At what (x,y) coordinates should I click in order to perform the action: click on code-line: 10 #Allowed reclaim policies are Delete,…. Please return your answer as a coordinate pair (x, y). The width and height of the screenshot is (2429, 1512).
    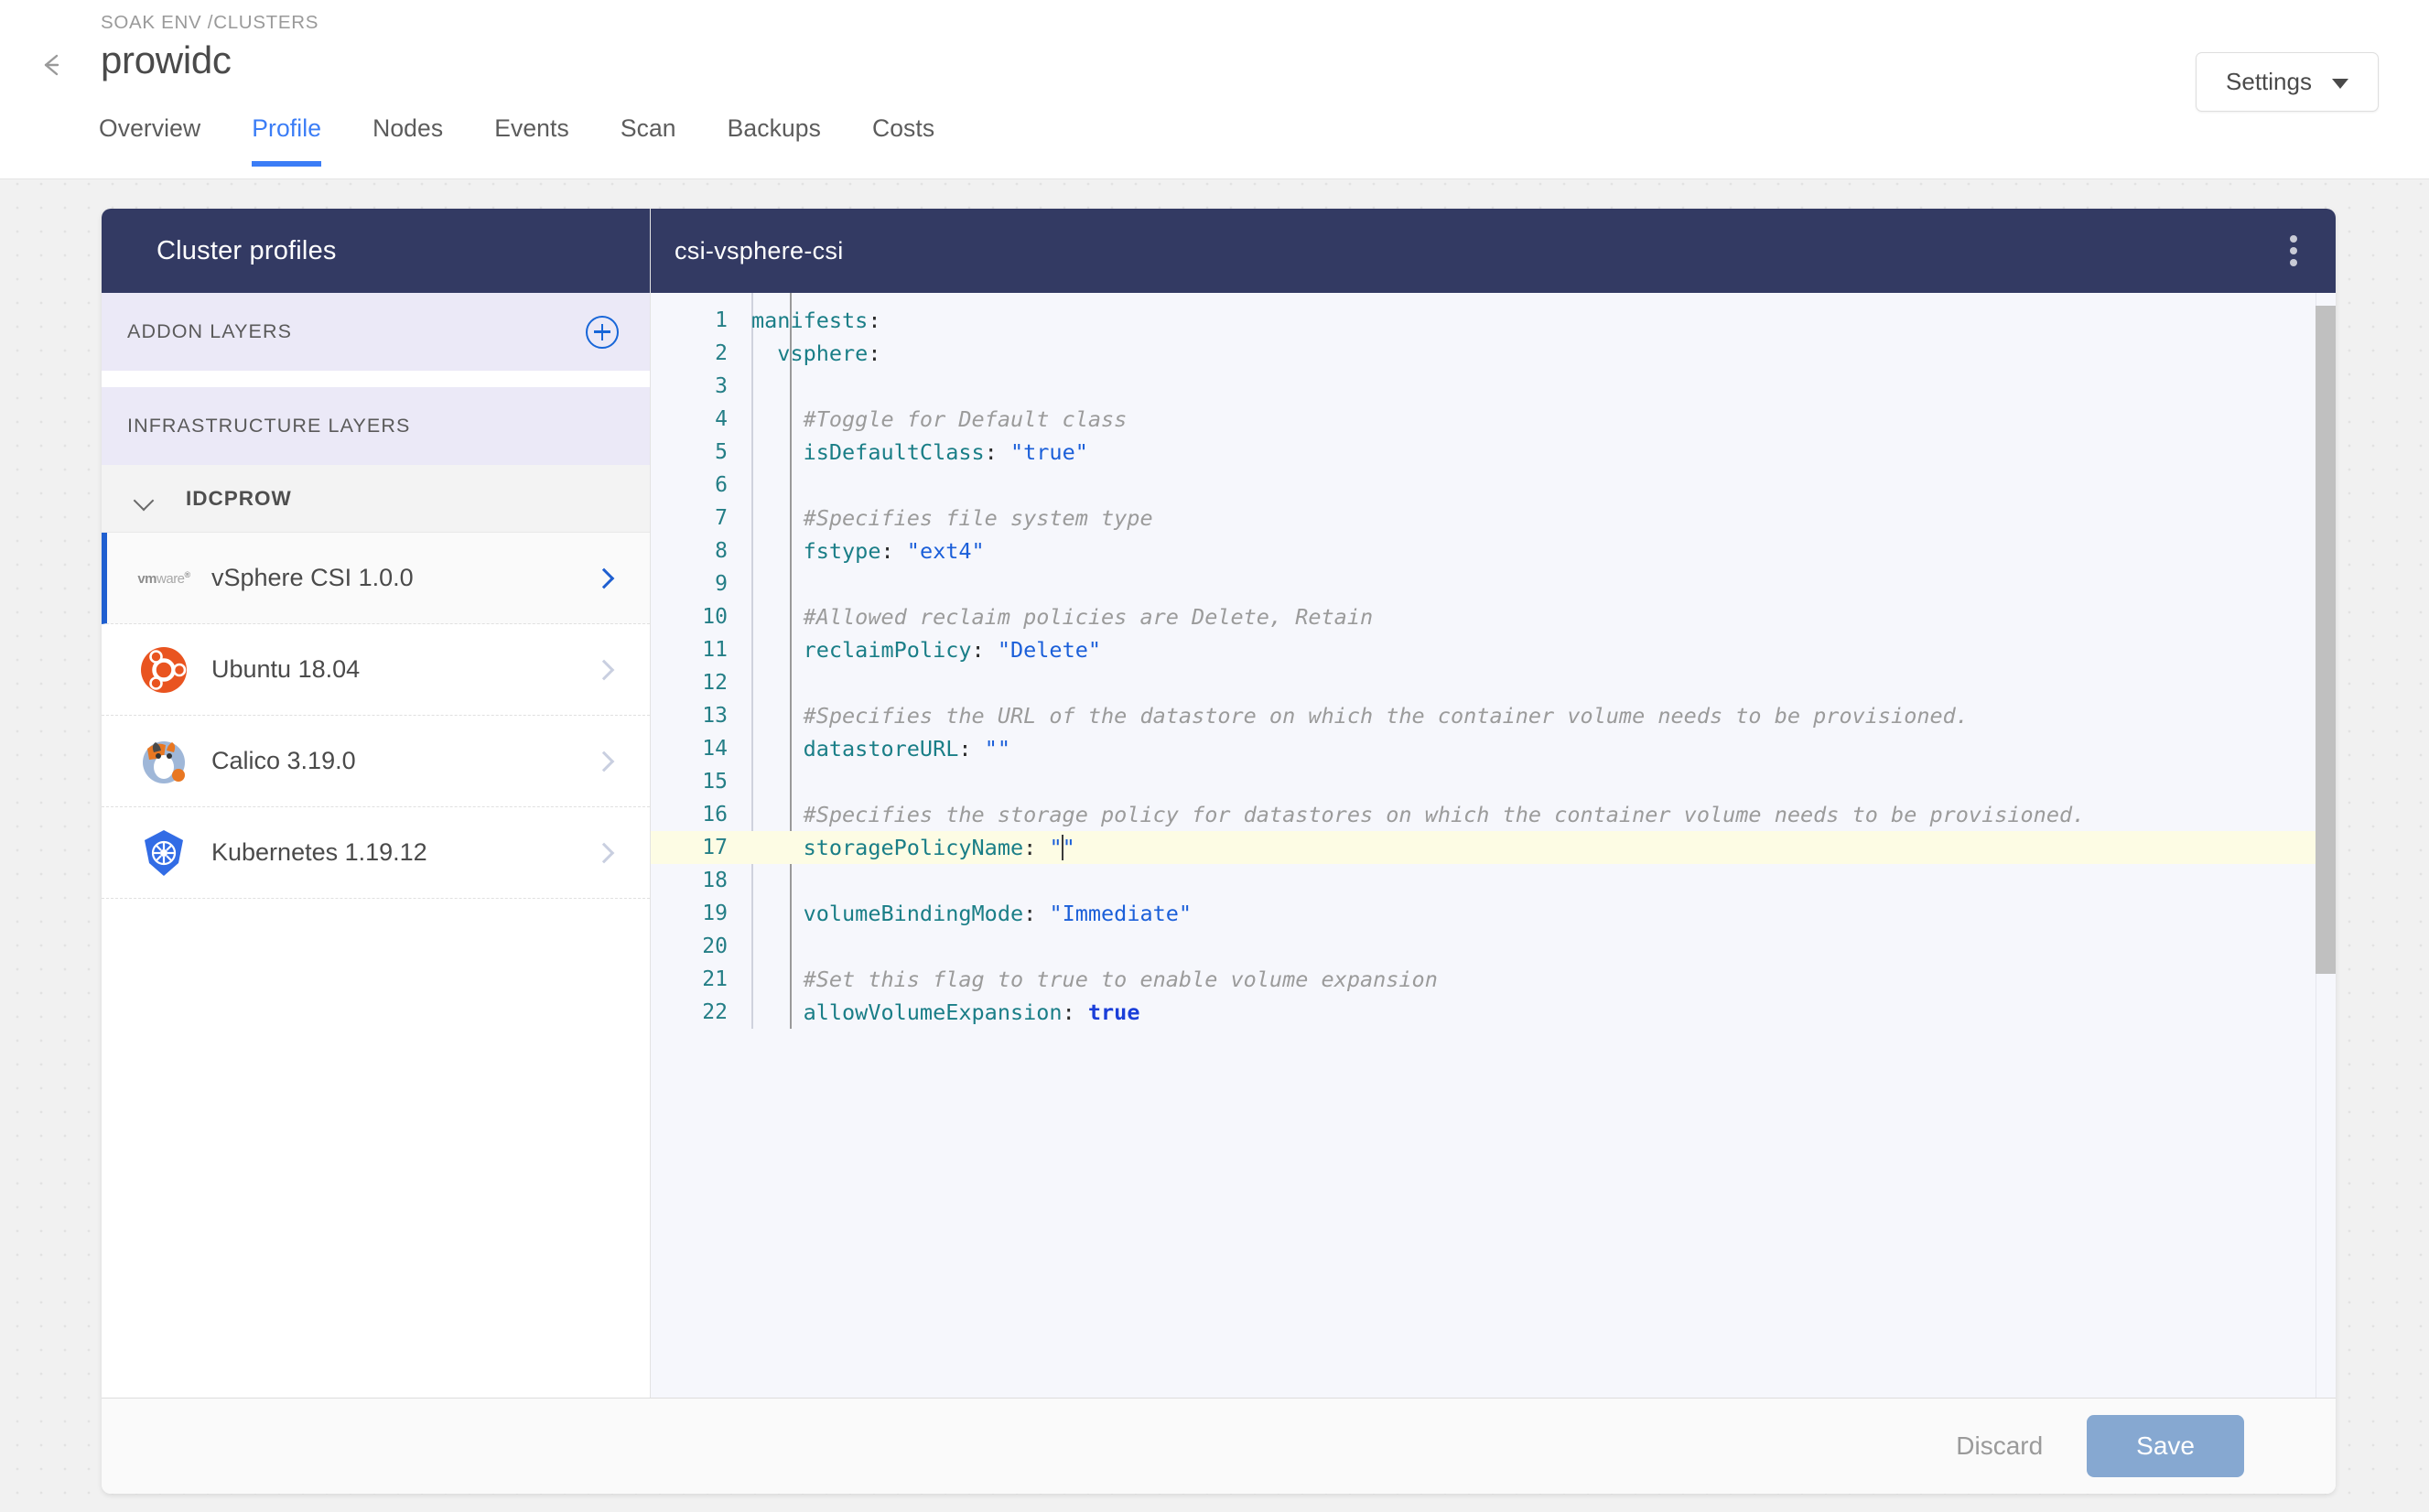
    Looking at the image, I should click on (1493, 616).